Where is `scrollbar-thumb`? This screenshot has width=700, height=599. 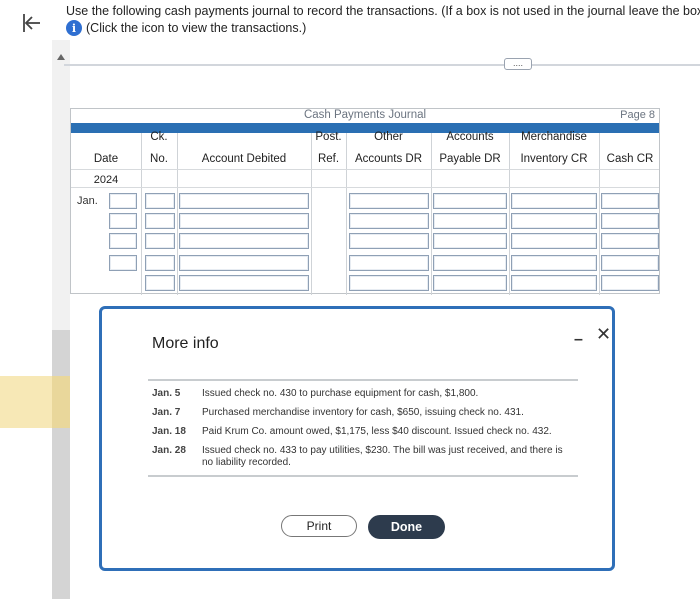
scrollbar-thumb is located at coordinates (61, 464).